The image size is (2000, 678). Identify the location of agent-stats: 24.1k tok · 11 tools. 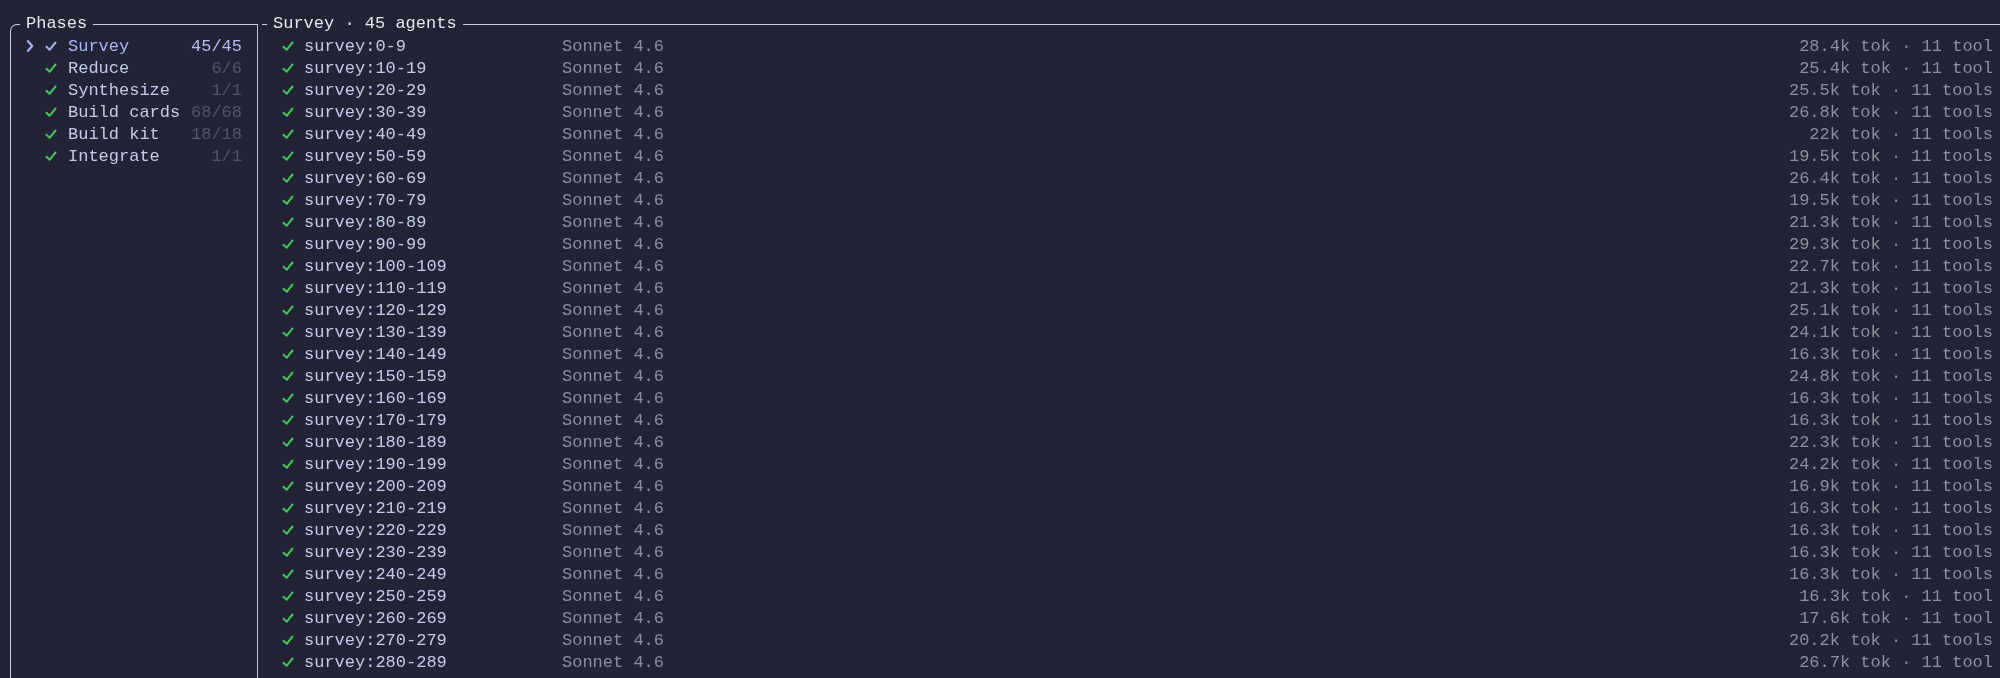
(1890, 332).